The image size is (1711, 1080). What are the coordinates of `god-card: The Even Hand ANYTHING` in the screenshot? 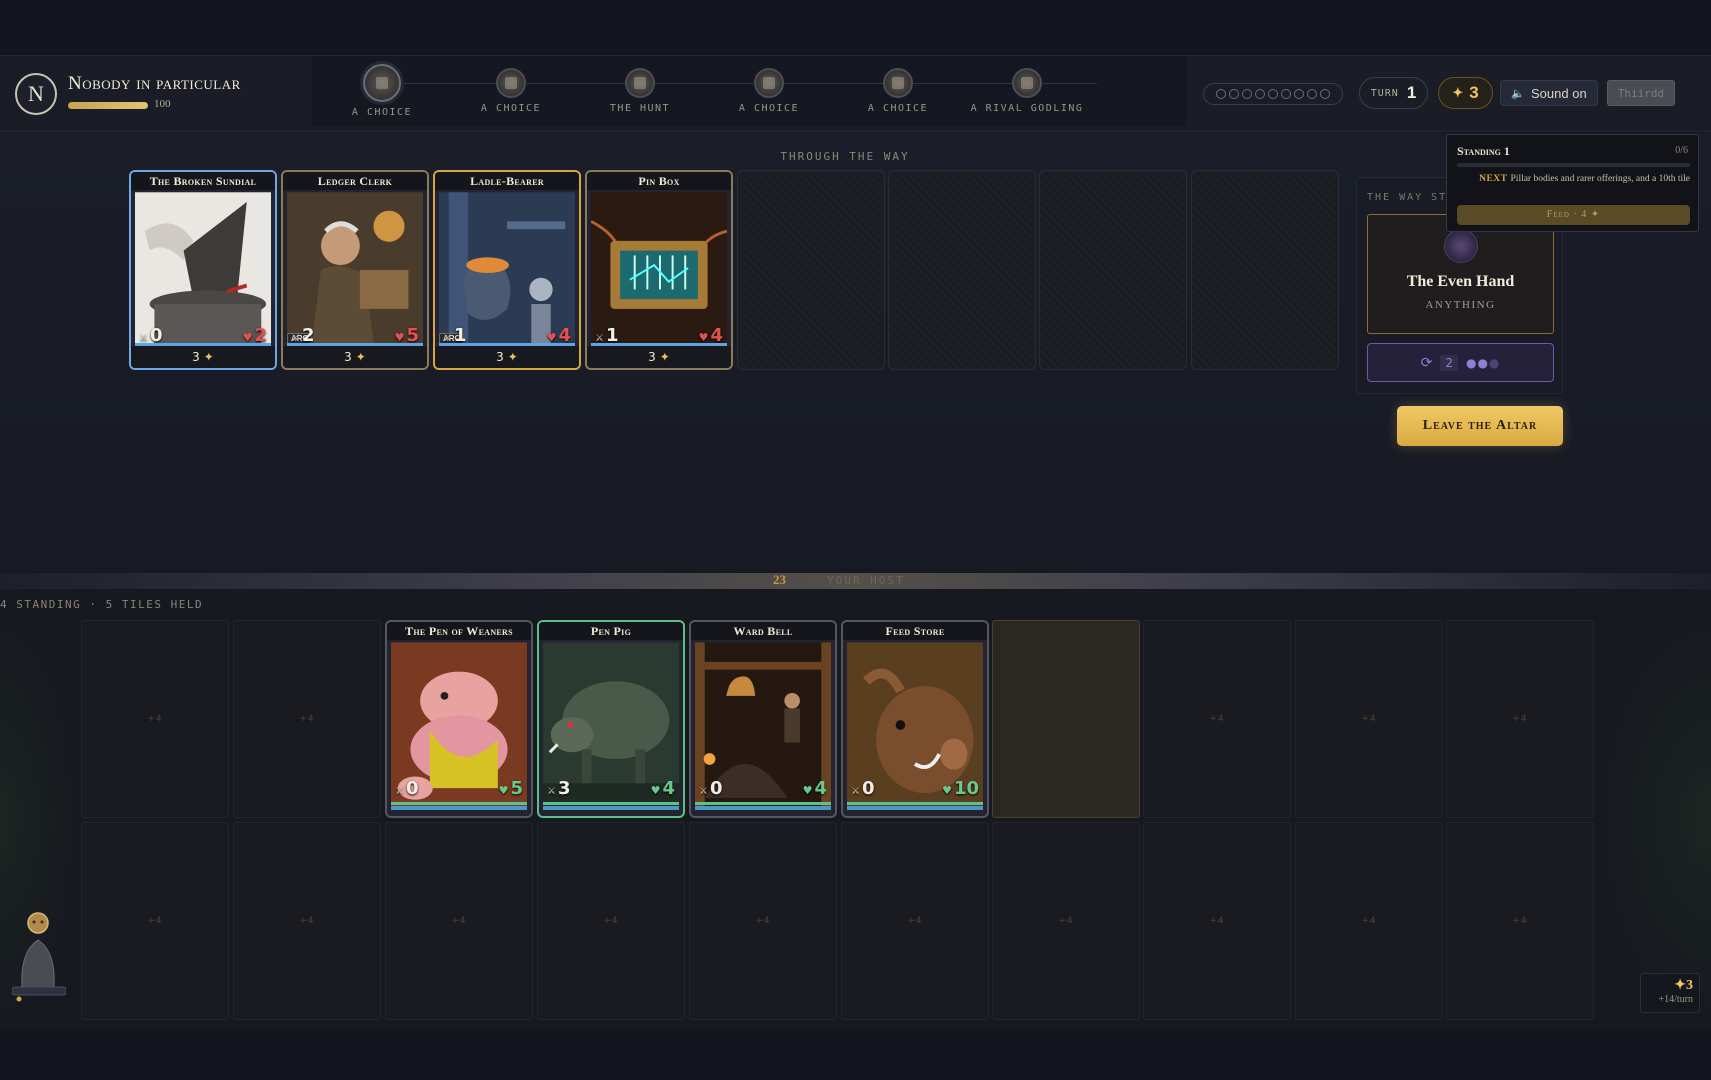 It's located at (1460, 274).